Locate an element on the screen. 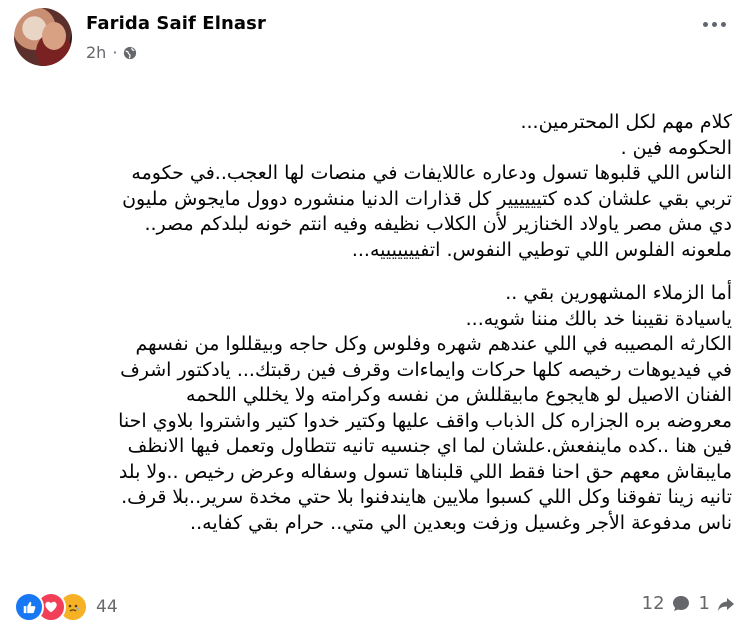 The height and width of the screenshot is (642, 750). like-reaction-icon is located at coordinates (29, 607).